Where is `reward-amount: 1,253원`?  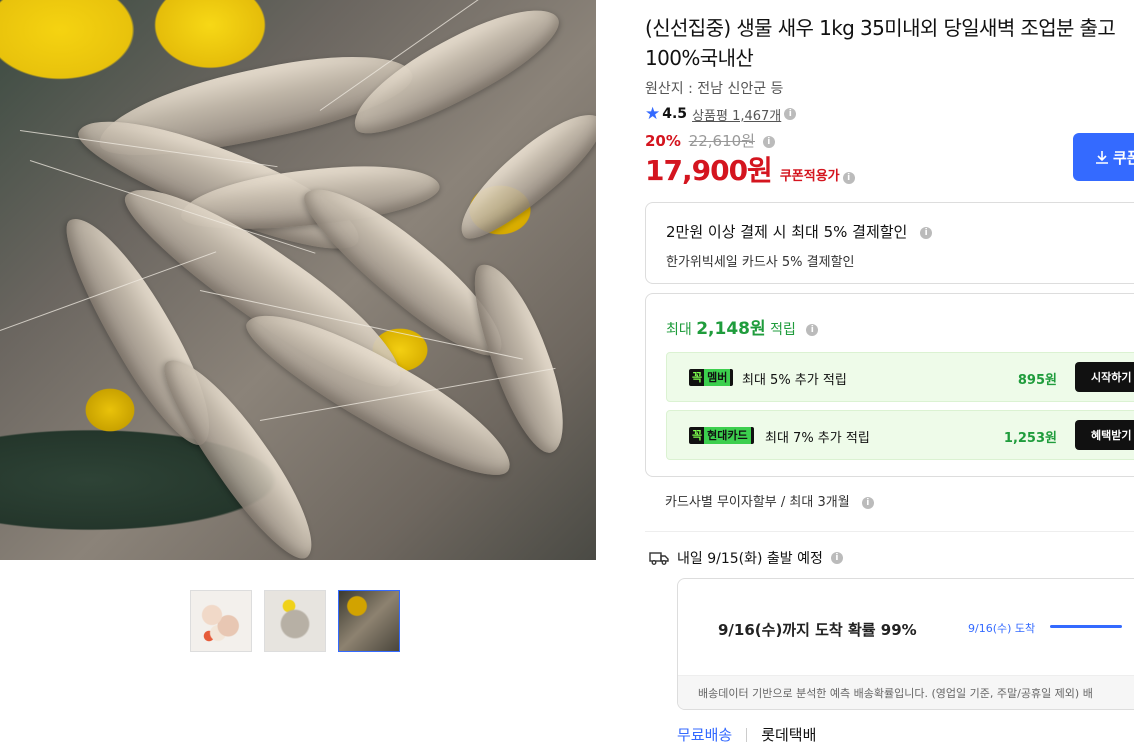
reward-amount: 1,253원 is located at coordinates (1030, 438).